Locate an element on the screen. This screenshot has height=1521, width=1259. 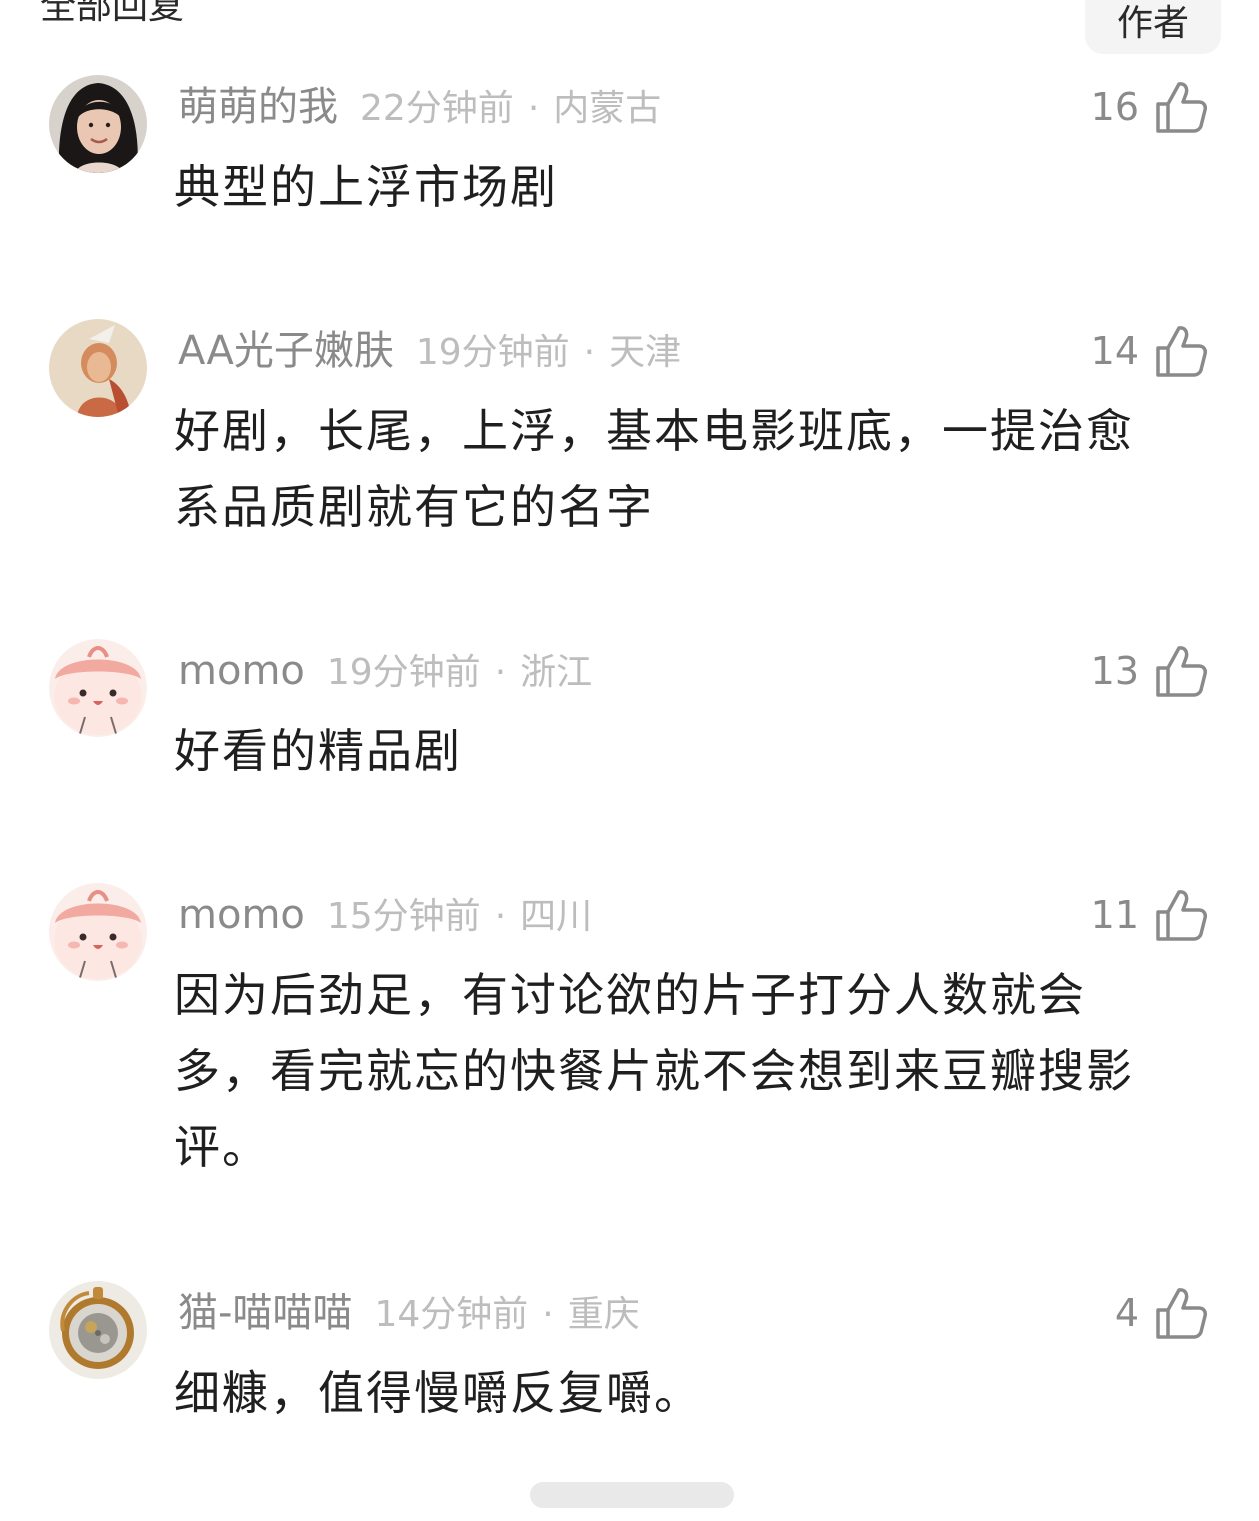
location: 四川 is located at coordinates (556, 916).